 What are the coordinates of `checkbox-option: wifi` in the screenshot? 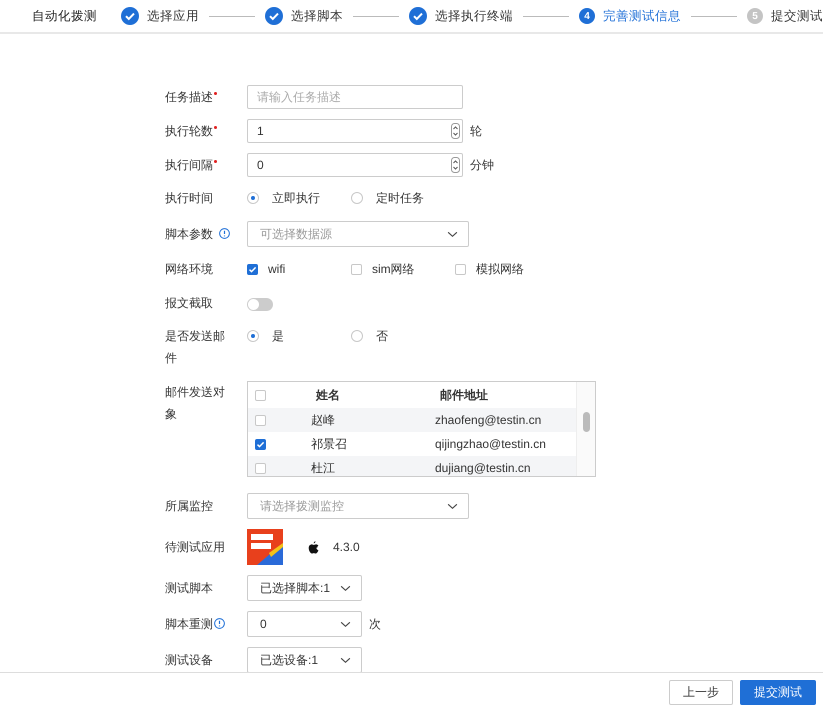 It's located at (299, 269).